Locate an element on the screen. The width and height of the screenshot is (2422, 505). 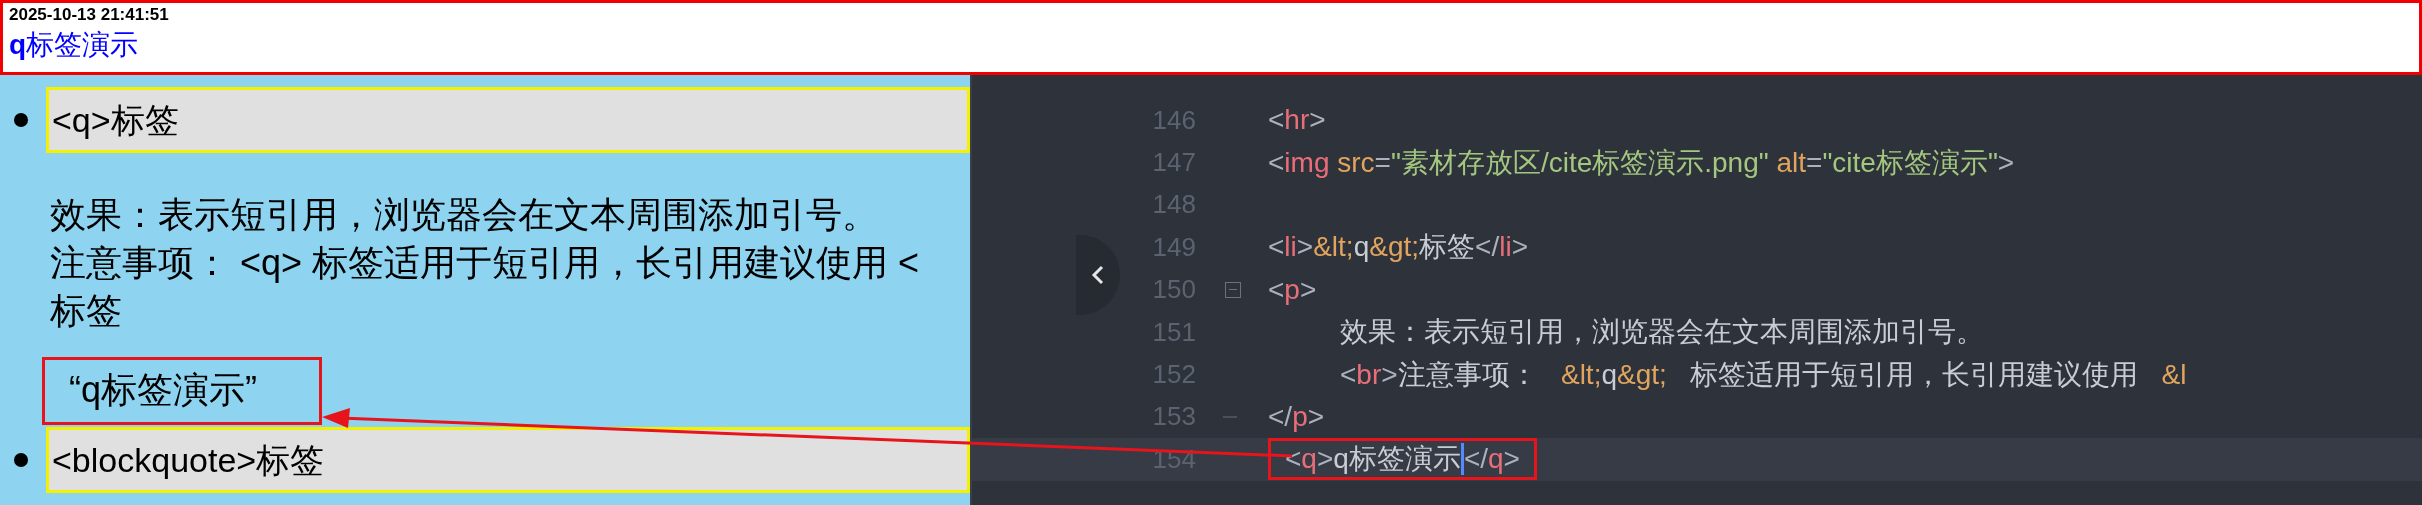
text-cursor is located at coordinates (1462, 459).